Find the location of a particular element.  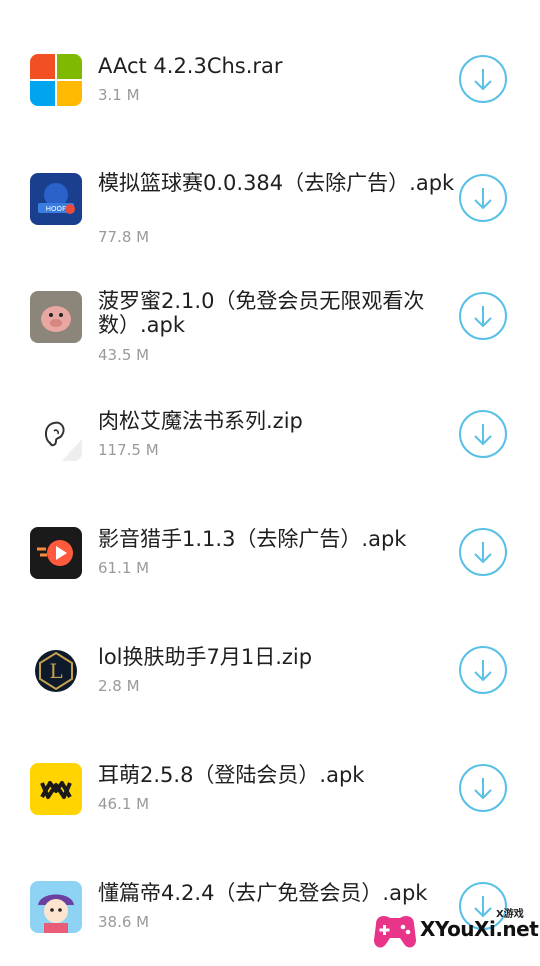

list-item: L lol换肤助手7月1日.zip 2.8 M is located at coordinates (270, 671).